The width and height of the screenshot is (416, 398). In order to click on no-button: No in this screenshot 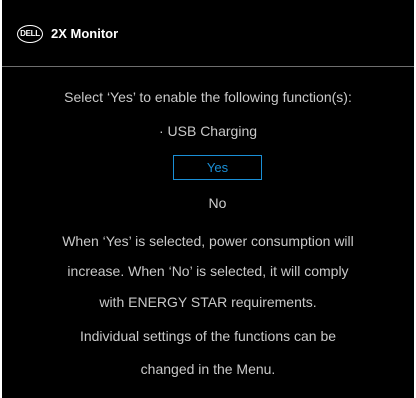, I will do `click(217, 203)`.